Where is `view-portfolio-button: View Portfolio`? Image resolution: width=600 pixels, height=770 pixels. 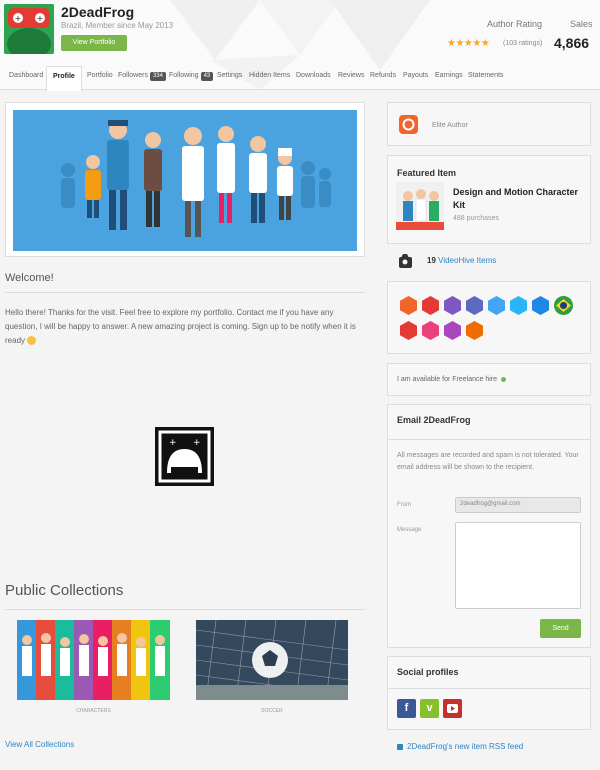 view-portfolio-button: View Portfolio is located at coordinates (94, 43).